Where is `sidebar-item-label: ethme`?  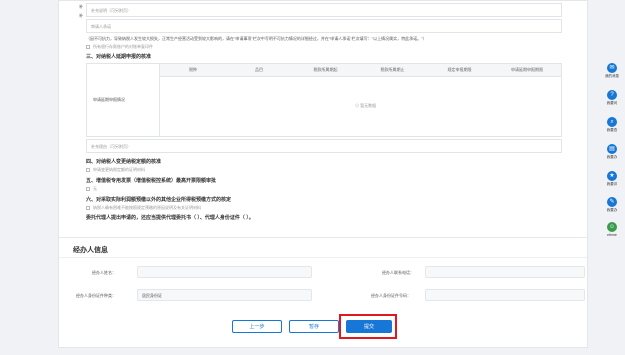 sidebar-item-label: ethme is located at coordinates (612, 235).